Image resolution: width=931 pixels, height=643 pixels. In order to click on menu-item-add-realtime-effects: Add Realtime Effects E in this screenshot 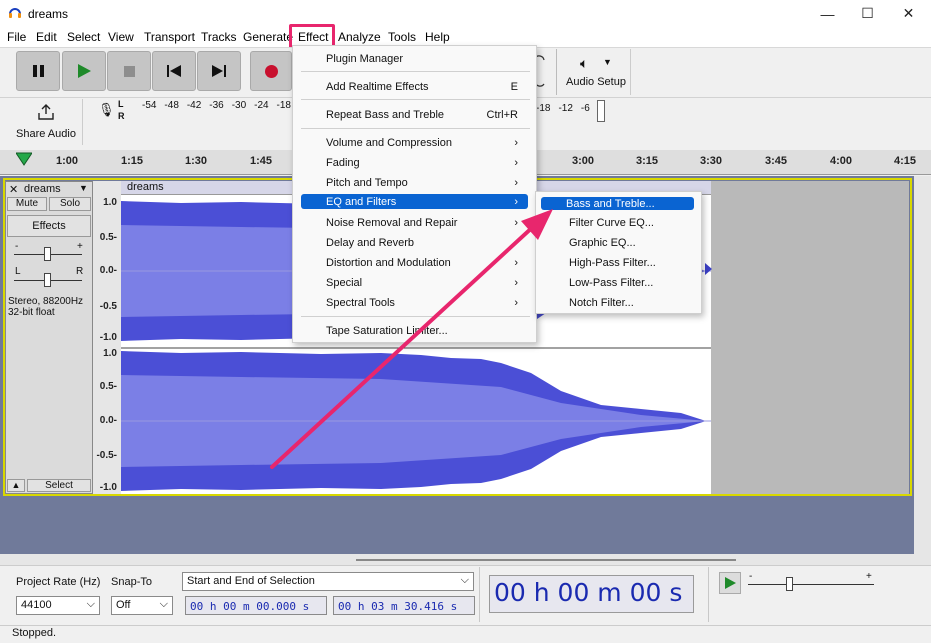, I will do `click(414, 87)`.